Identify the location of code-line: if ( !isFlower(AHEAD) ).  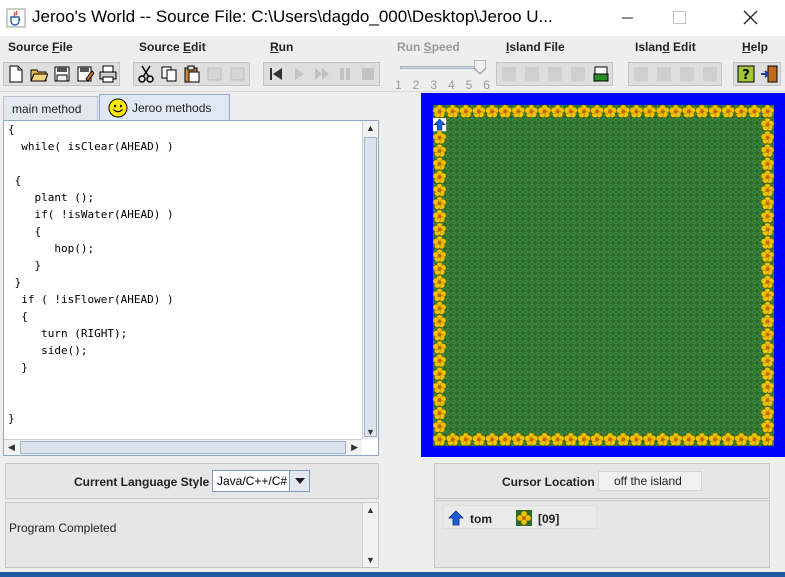
(184, 299).